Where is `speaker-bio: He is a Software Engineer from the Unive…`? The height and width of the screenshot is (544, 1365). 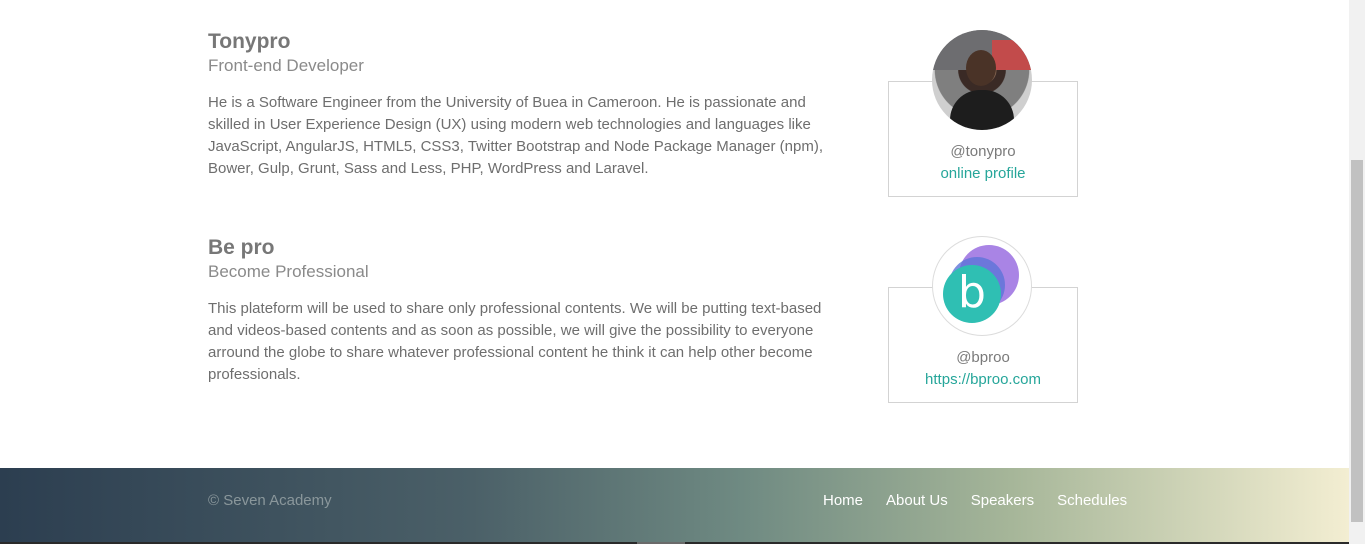
speaker-bio: He is a Software Engineer from the Unive… is located at coordinates (516, 135).